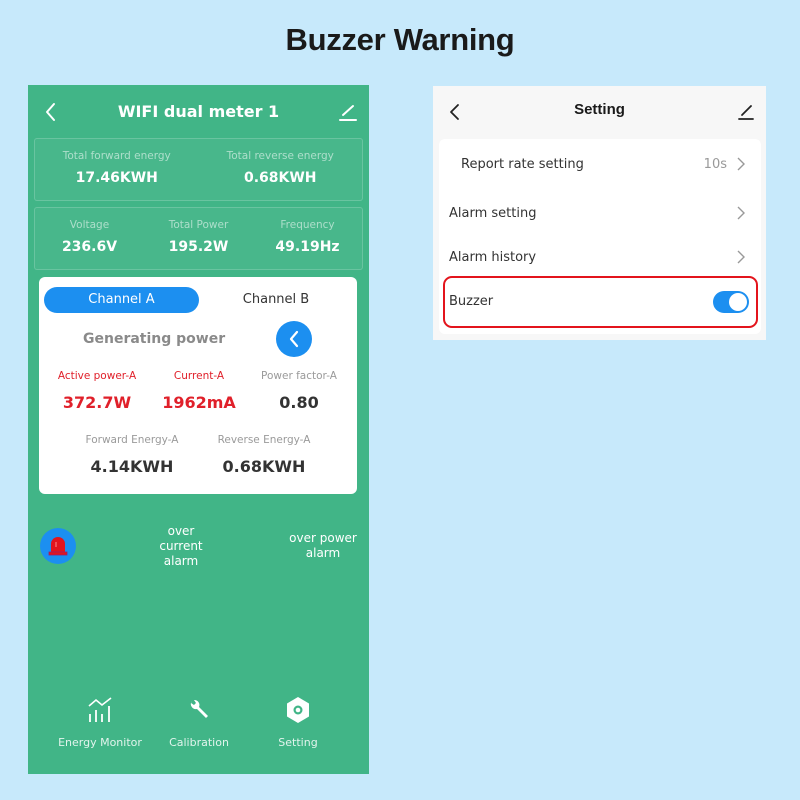 The width and height of the screenshot is (800, 800). I want to click on alarm-setting-row: Alarm setting, so click(600, 214).